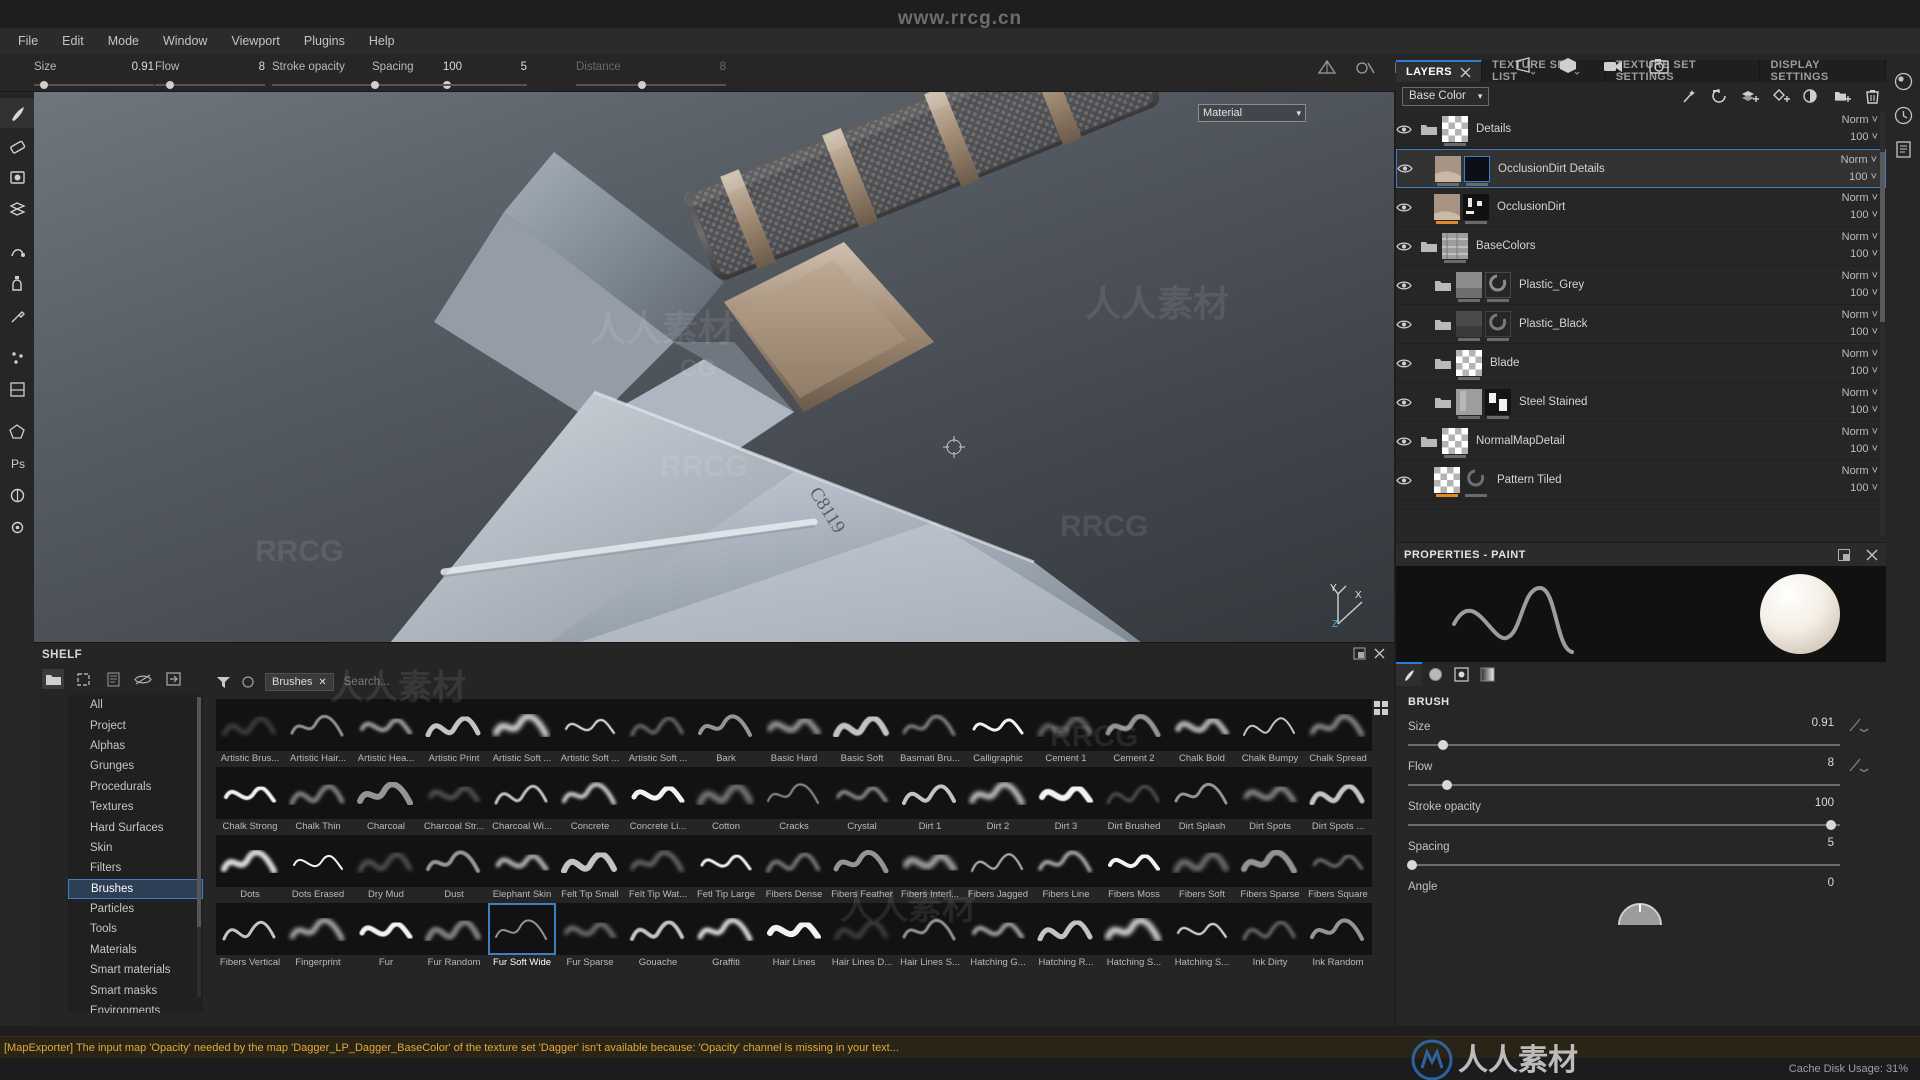 This screenshot has width=1920, height=1080. Describe the element at coordinates (135, 848) in the screenshot. I see `shelf-category-skin: Skin` at that location.